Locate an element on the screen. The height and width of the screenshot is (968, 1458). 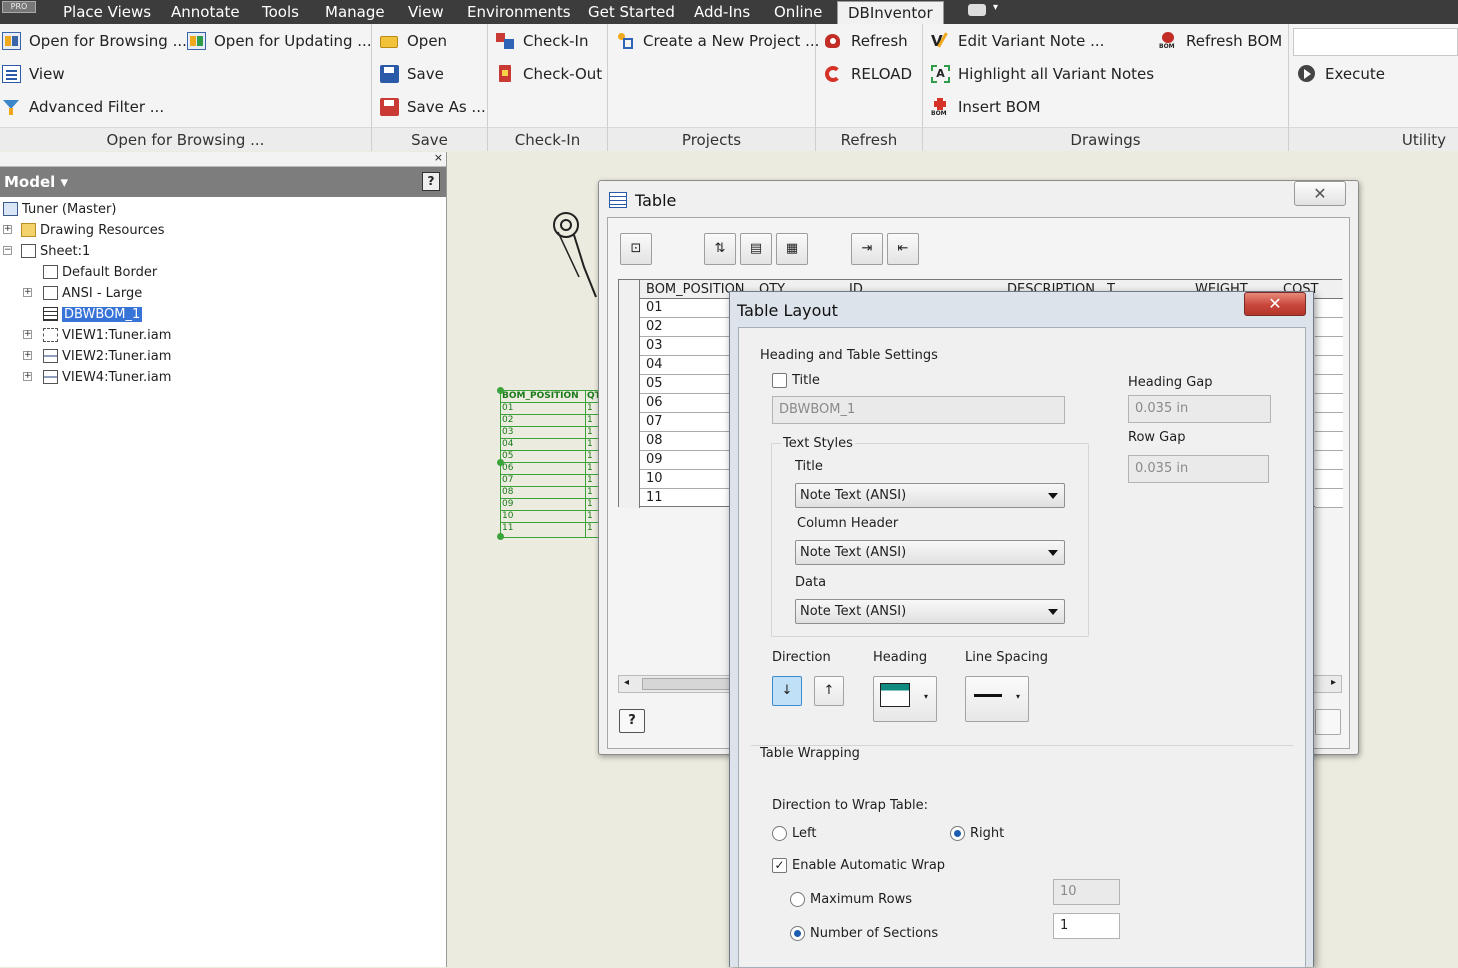
direction-up-icon: ↑ is located at coordinates (829, 691).